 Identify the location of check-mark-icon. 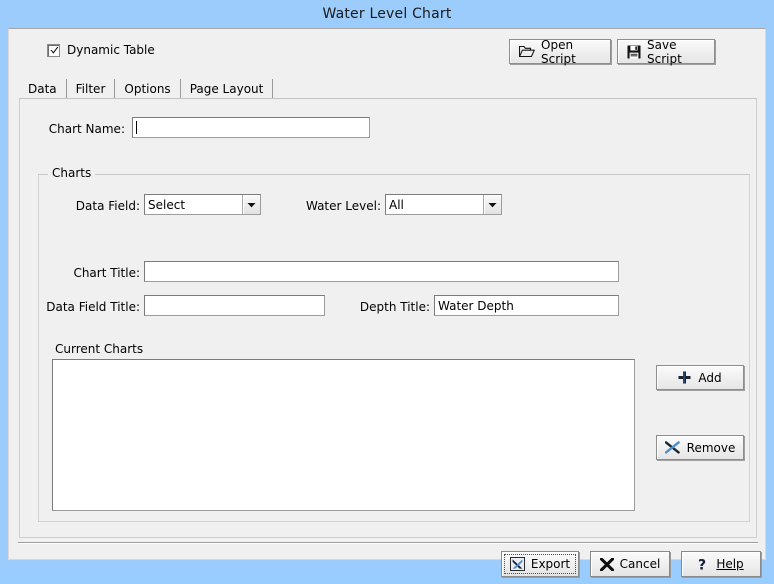
(54, 50).